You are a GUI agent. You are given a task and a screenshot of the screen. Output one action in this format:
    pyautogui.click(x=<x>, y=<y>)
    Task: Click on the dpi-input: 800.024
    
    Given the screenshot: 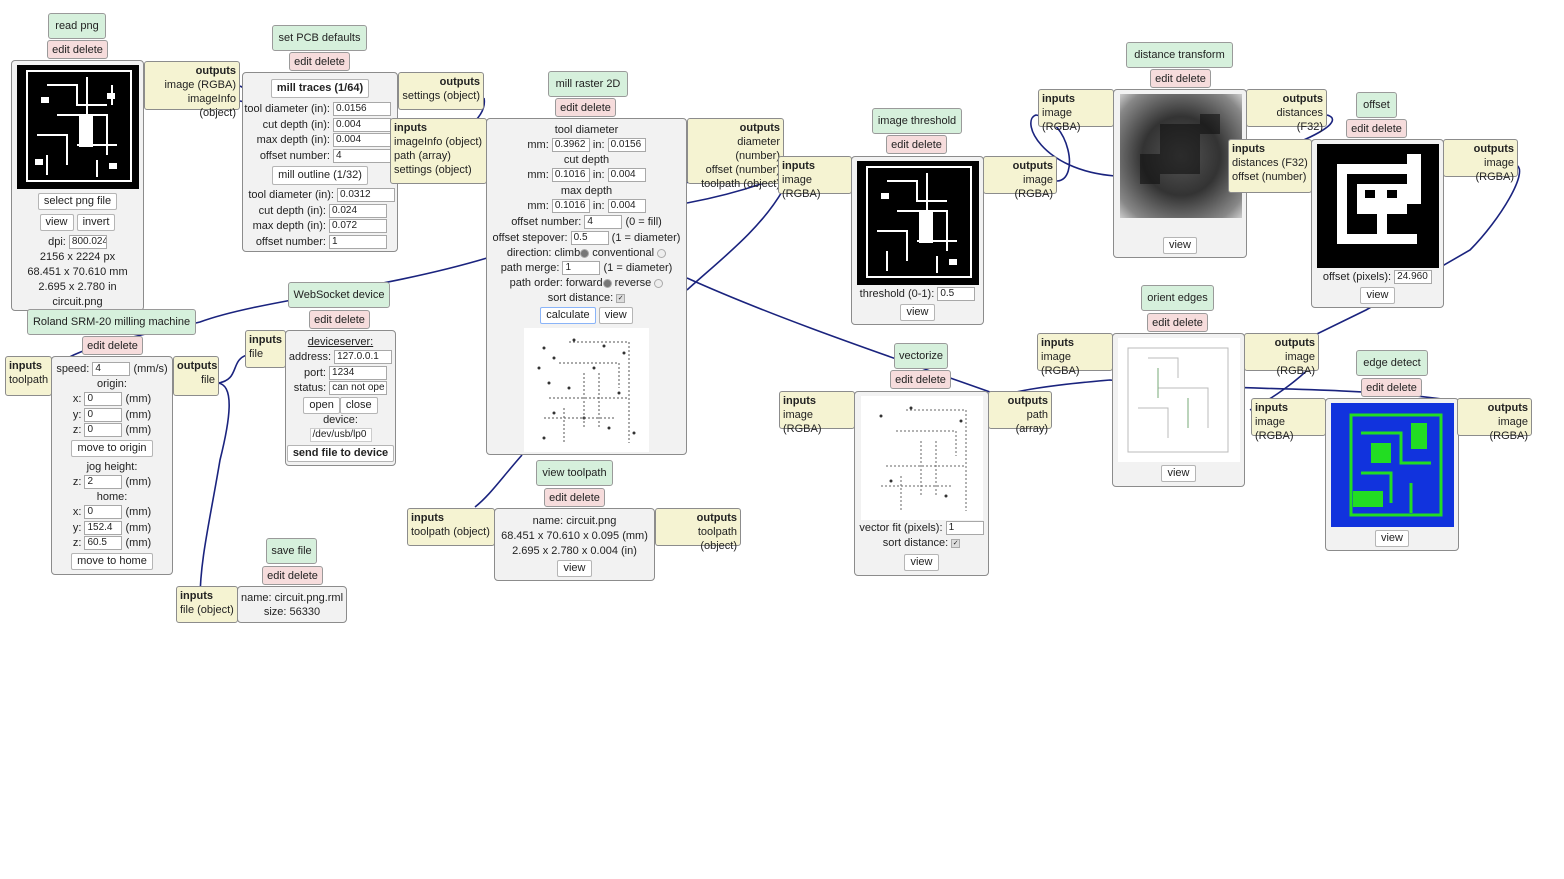 What is the action you would take?
    pyautogui.click(x=87, y=242)
    